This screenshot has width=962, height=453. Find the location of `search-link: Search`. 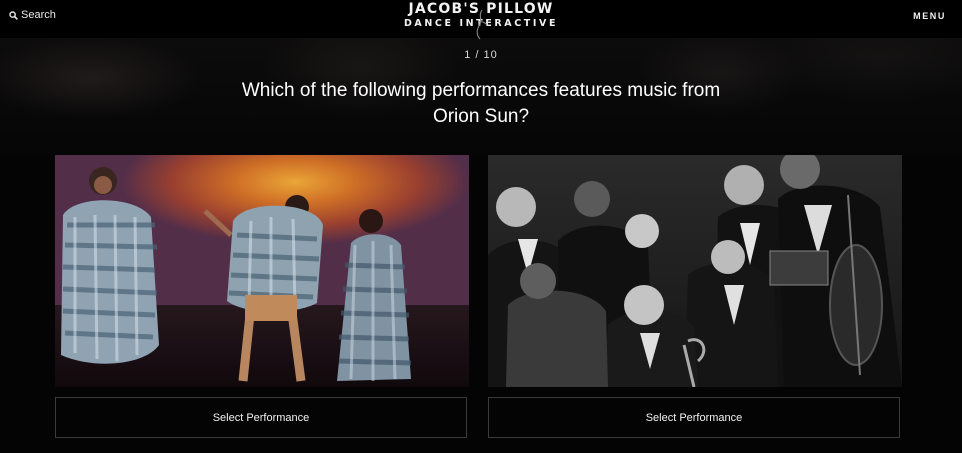

search-link: Search is located at coordinates (32, 15).